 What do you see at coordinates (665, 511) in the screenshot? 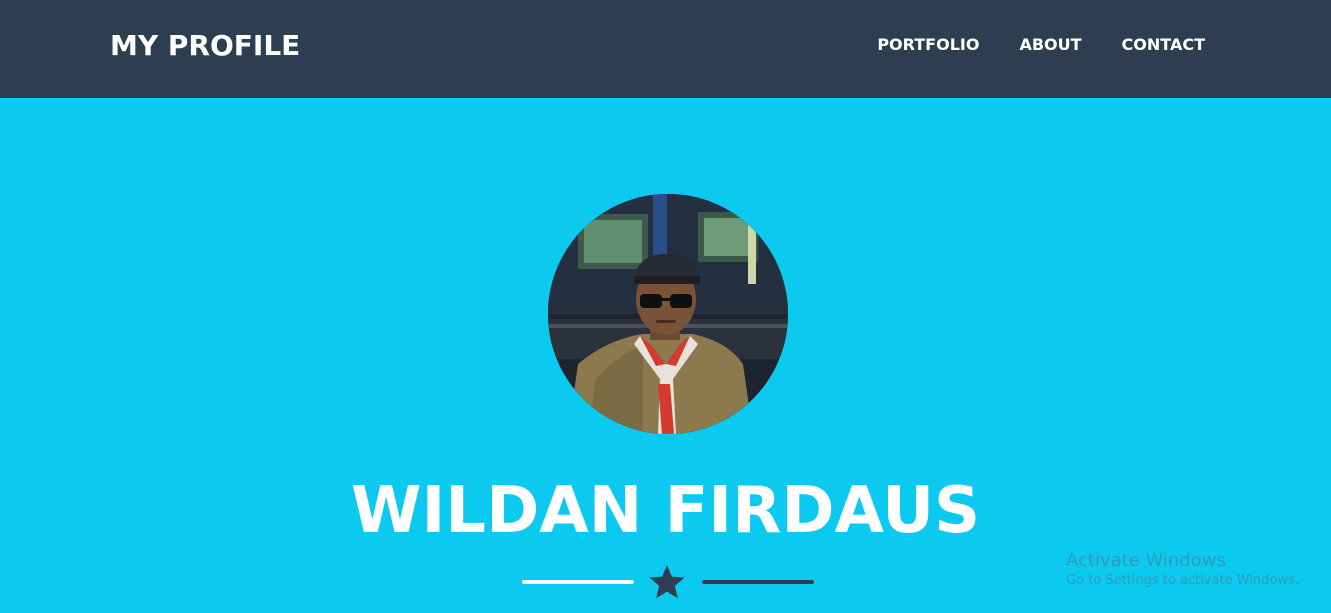
I see `profile-name: WILDAN FIRDAUS` at bounding box center [665, 511].